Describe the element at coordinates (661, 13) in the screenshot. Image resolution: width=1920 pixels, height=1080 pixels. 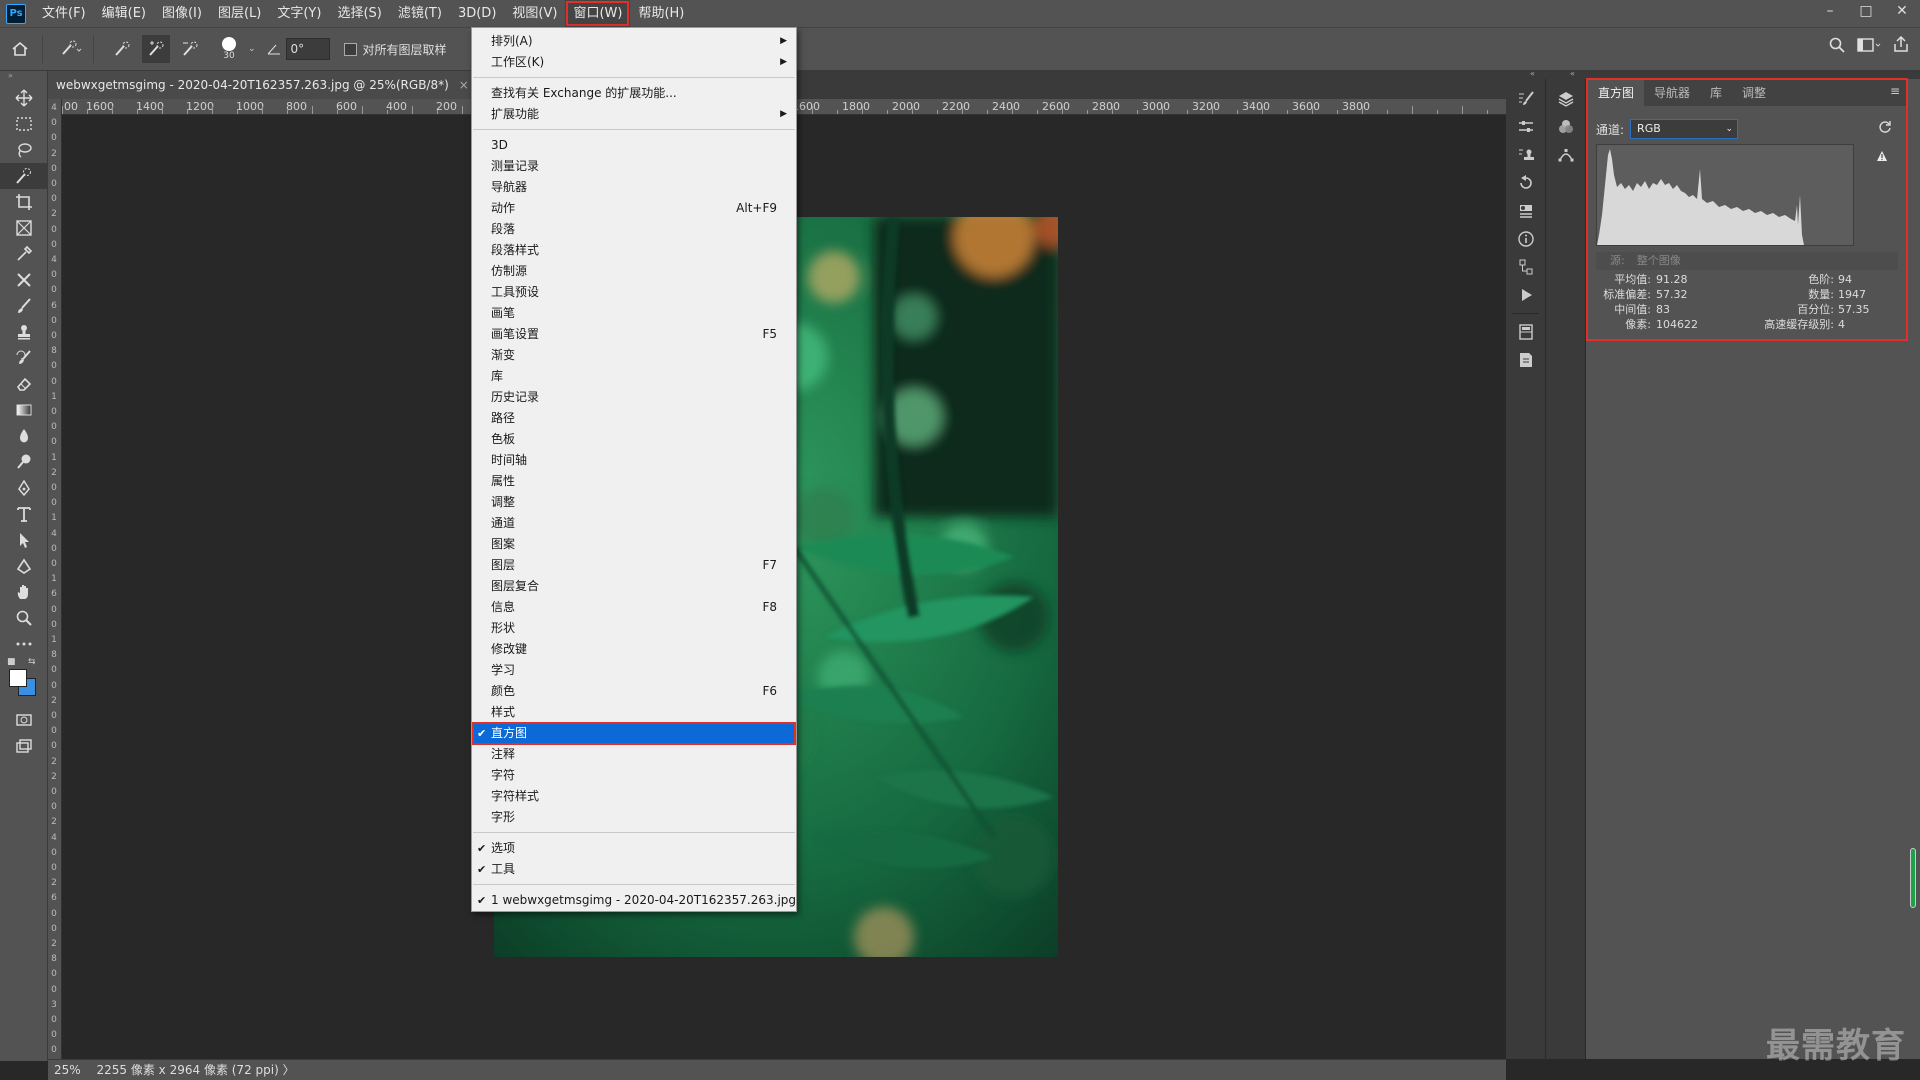
I see `menu-10: 帮助(H)` at that location.